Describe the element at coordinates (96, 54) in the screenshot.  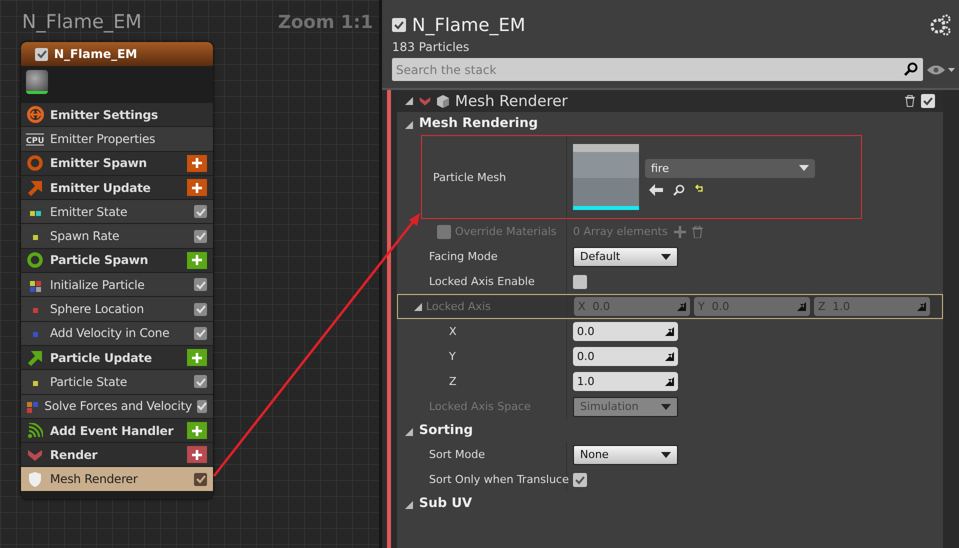
I see `node-title: N_Flame_EM` at that location.